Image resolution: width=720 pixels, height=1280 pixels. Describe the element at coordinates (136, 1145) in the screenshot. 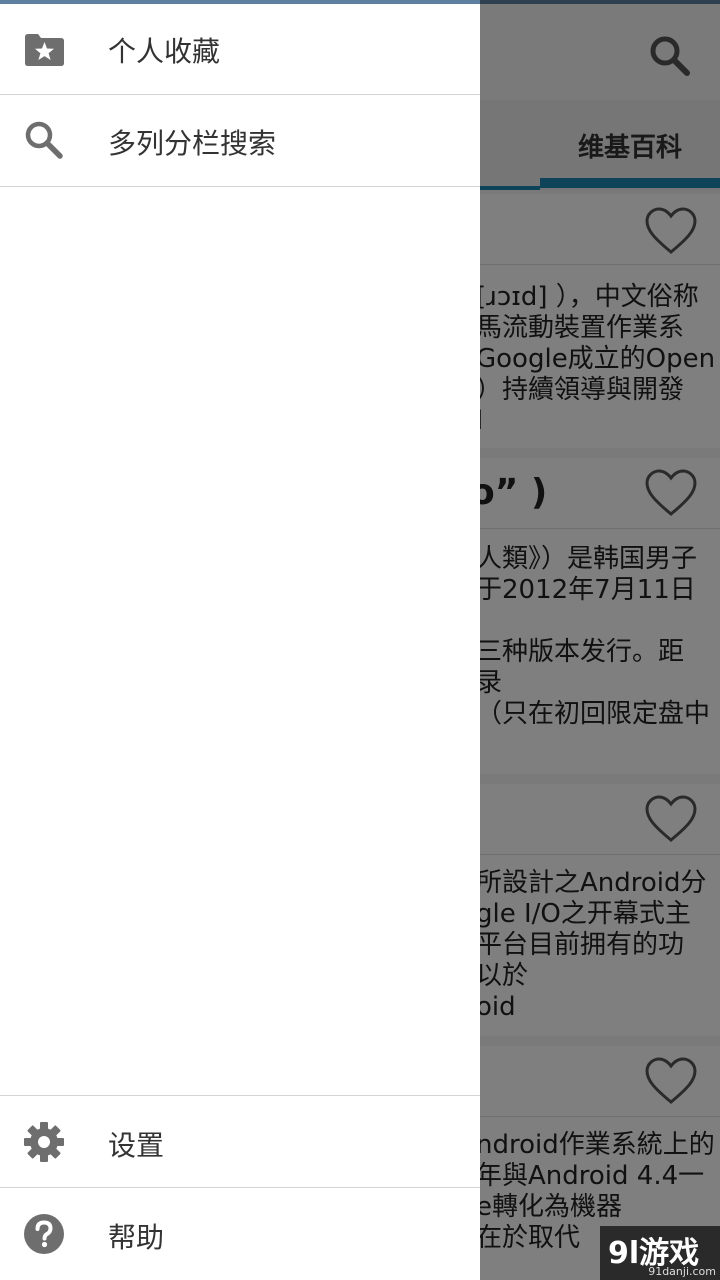

I see `drawer-item-label: 设置` at that location.